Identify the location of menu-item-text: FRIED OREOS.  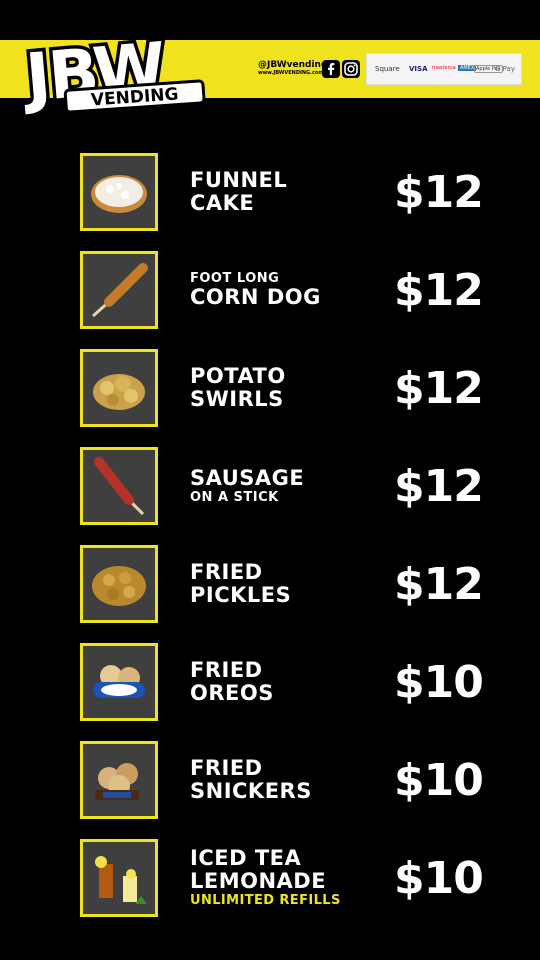
(232, 682).